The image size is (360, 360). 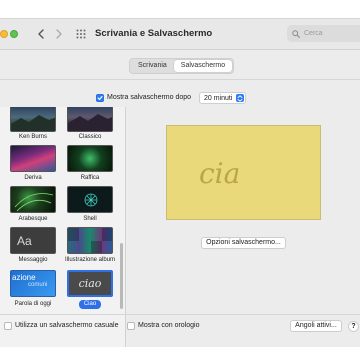 I want to click on sidebar-scrollbar, so click(x=121, y=276).